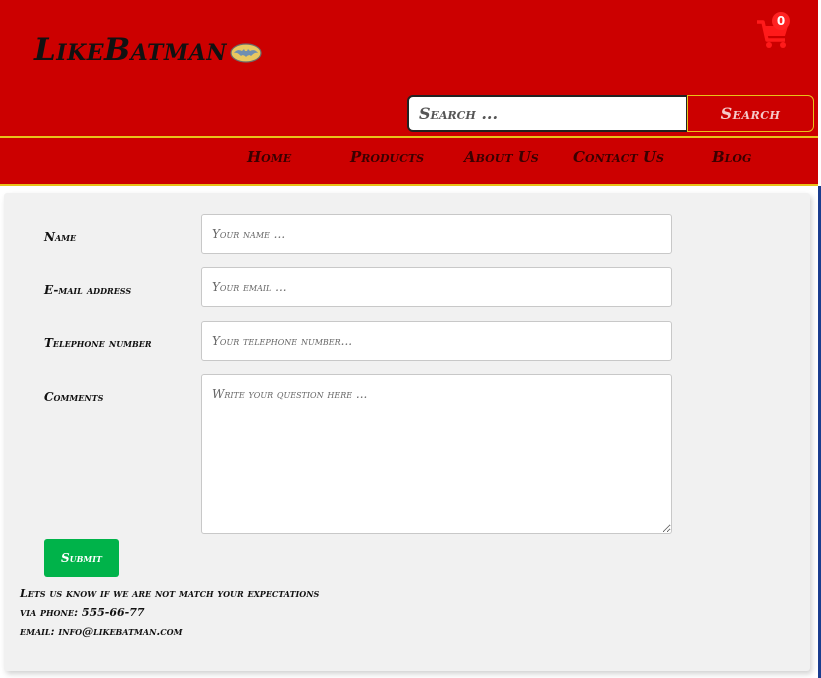  Describe the element at coordinates (436, 234) in the screenshot. I see `name-field` at that location.